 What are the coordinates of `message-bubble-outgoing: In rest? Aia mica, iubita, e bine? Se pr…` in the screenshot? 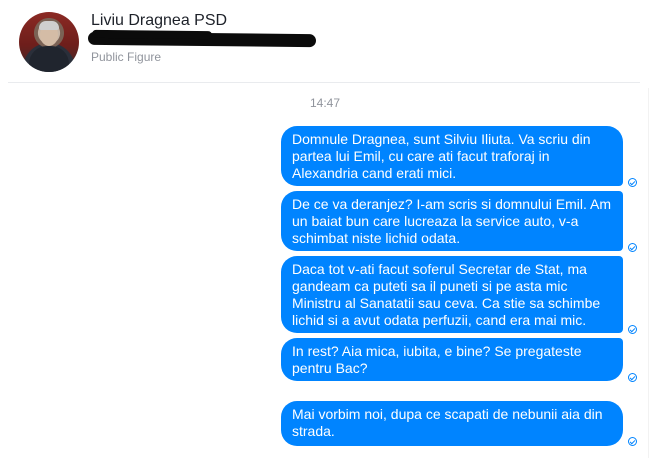 It's located at (452, 359).